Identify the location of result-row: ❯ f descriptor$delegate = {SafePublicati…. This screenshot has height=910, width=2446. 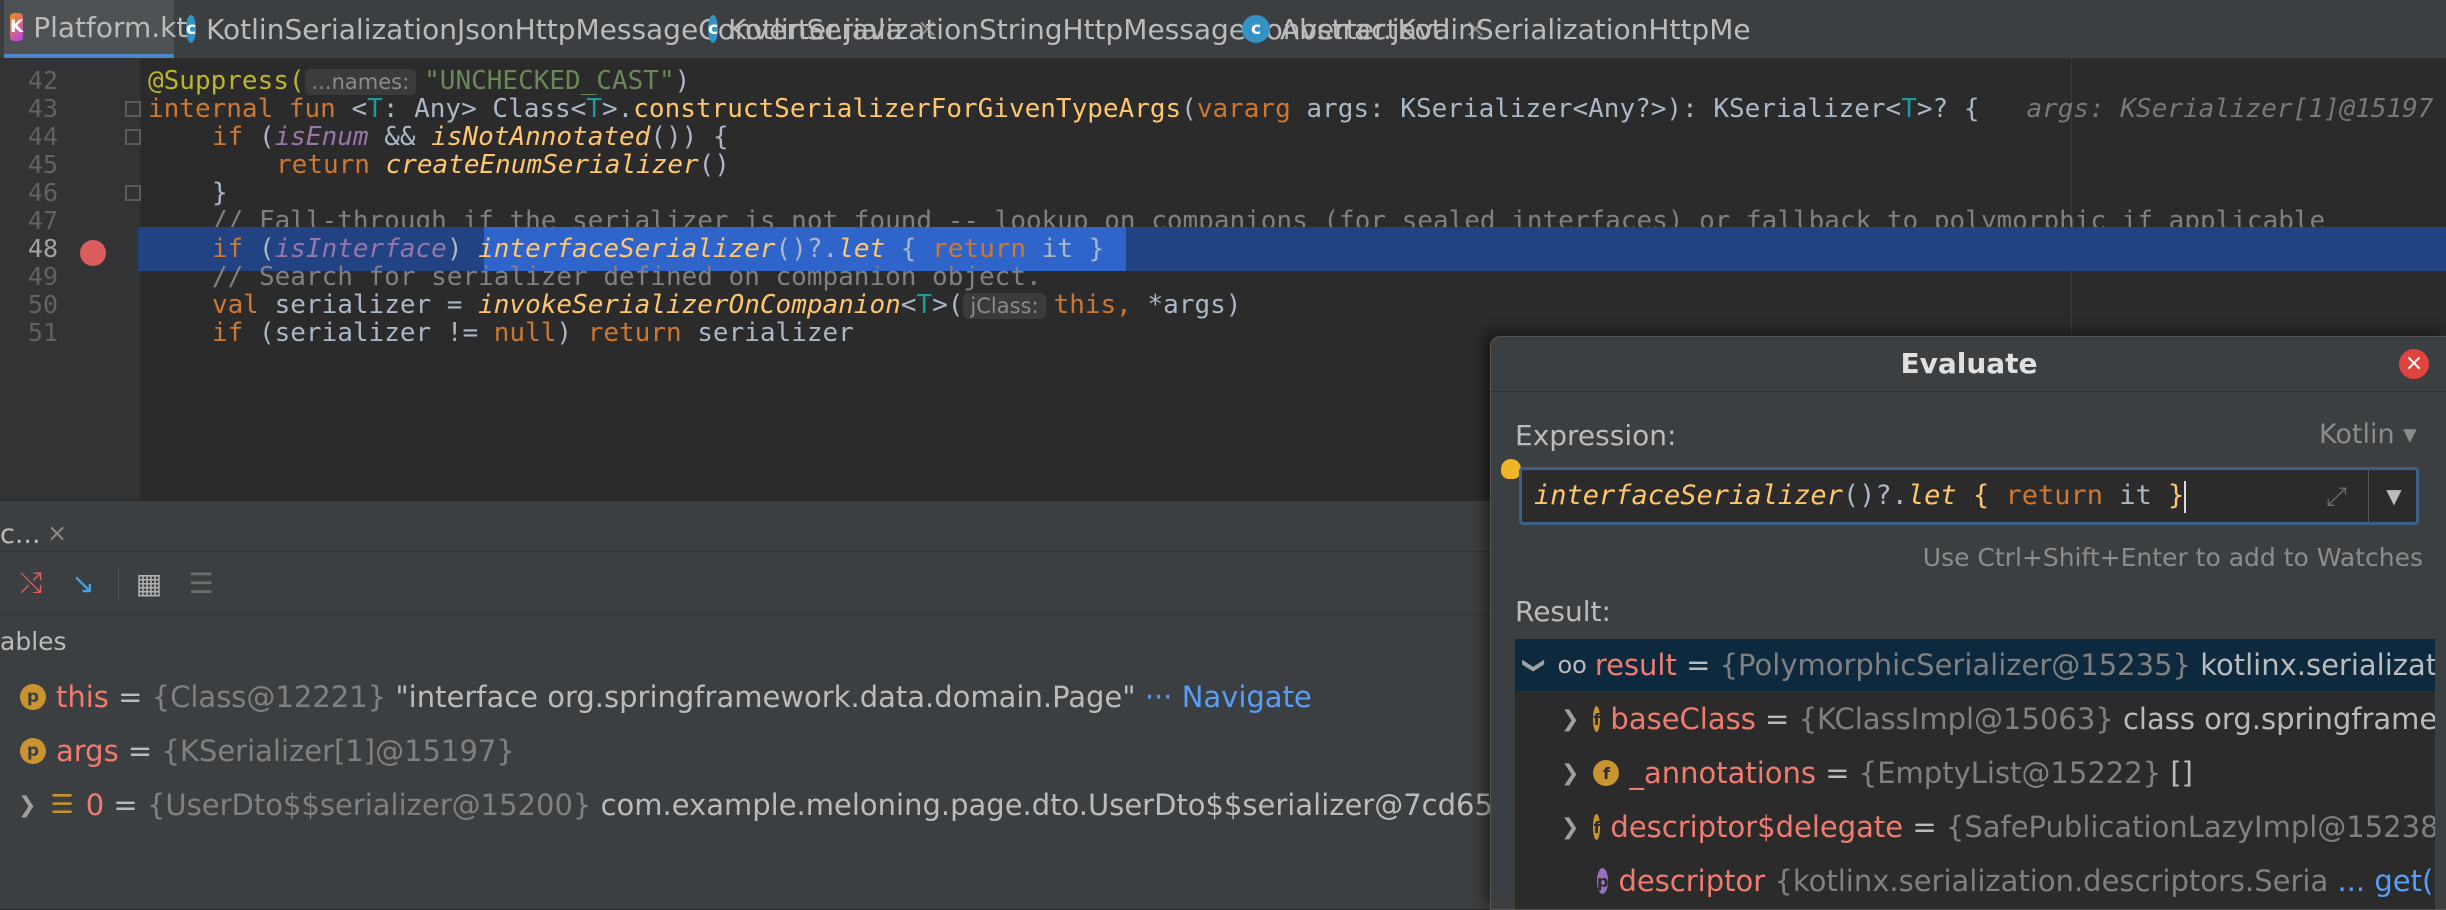
(1975, 827).